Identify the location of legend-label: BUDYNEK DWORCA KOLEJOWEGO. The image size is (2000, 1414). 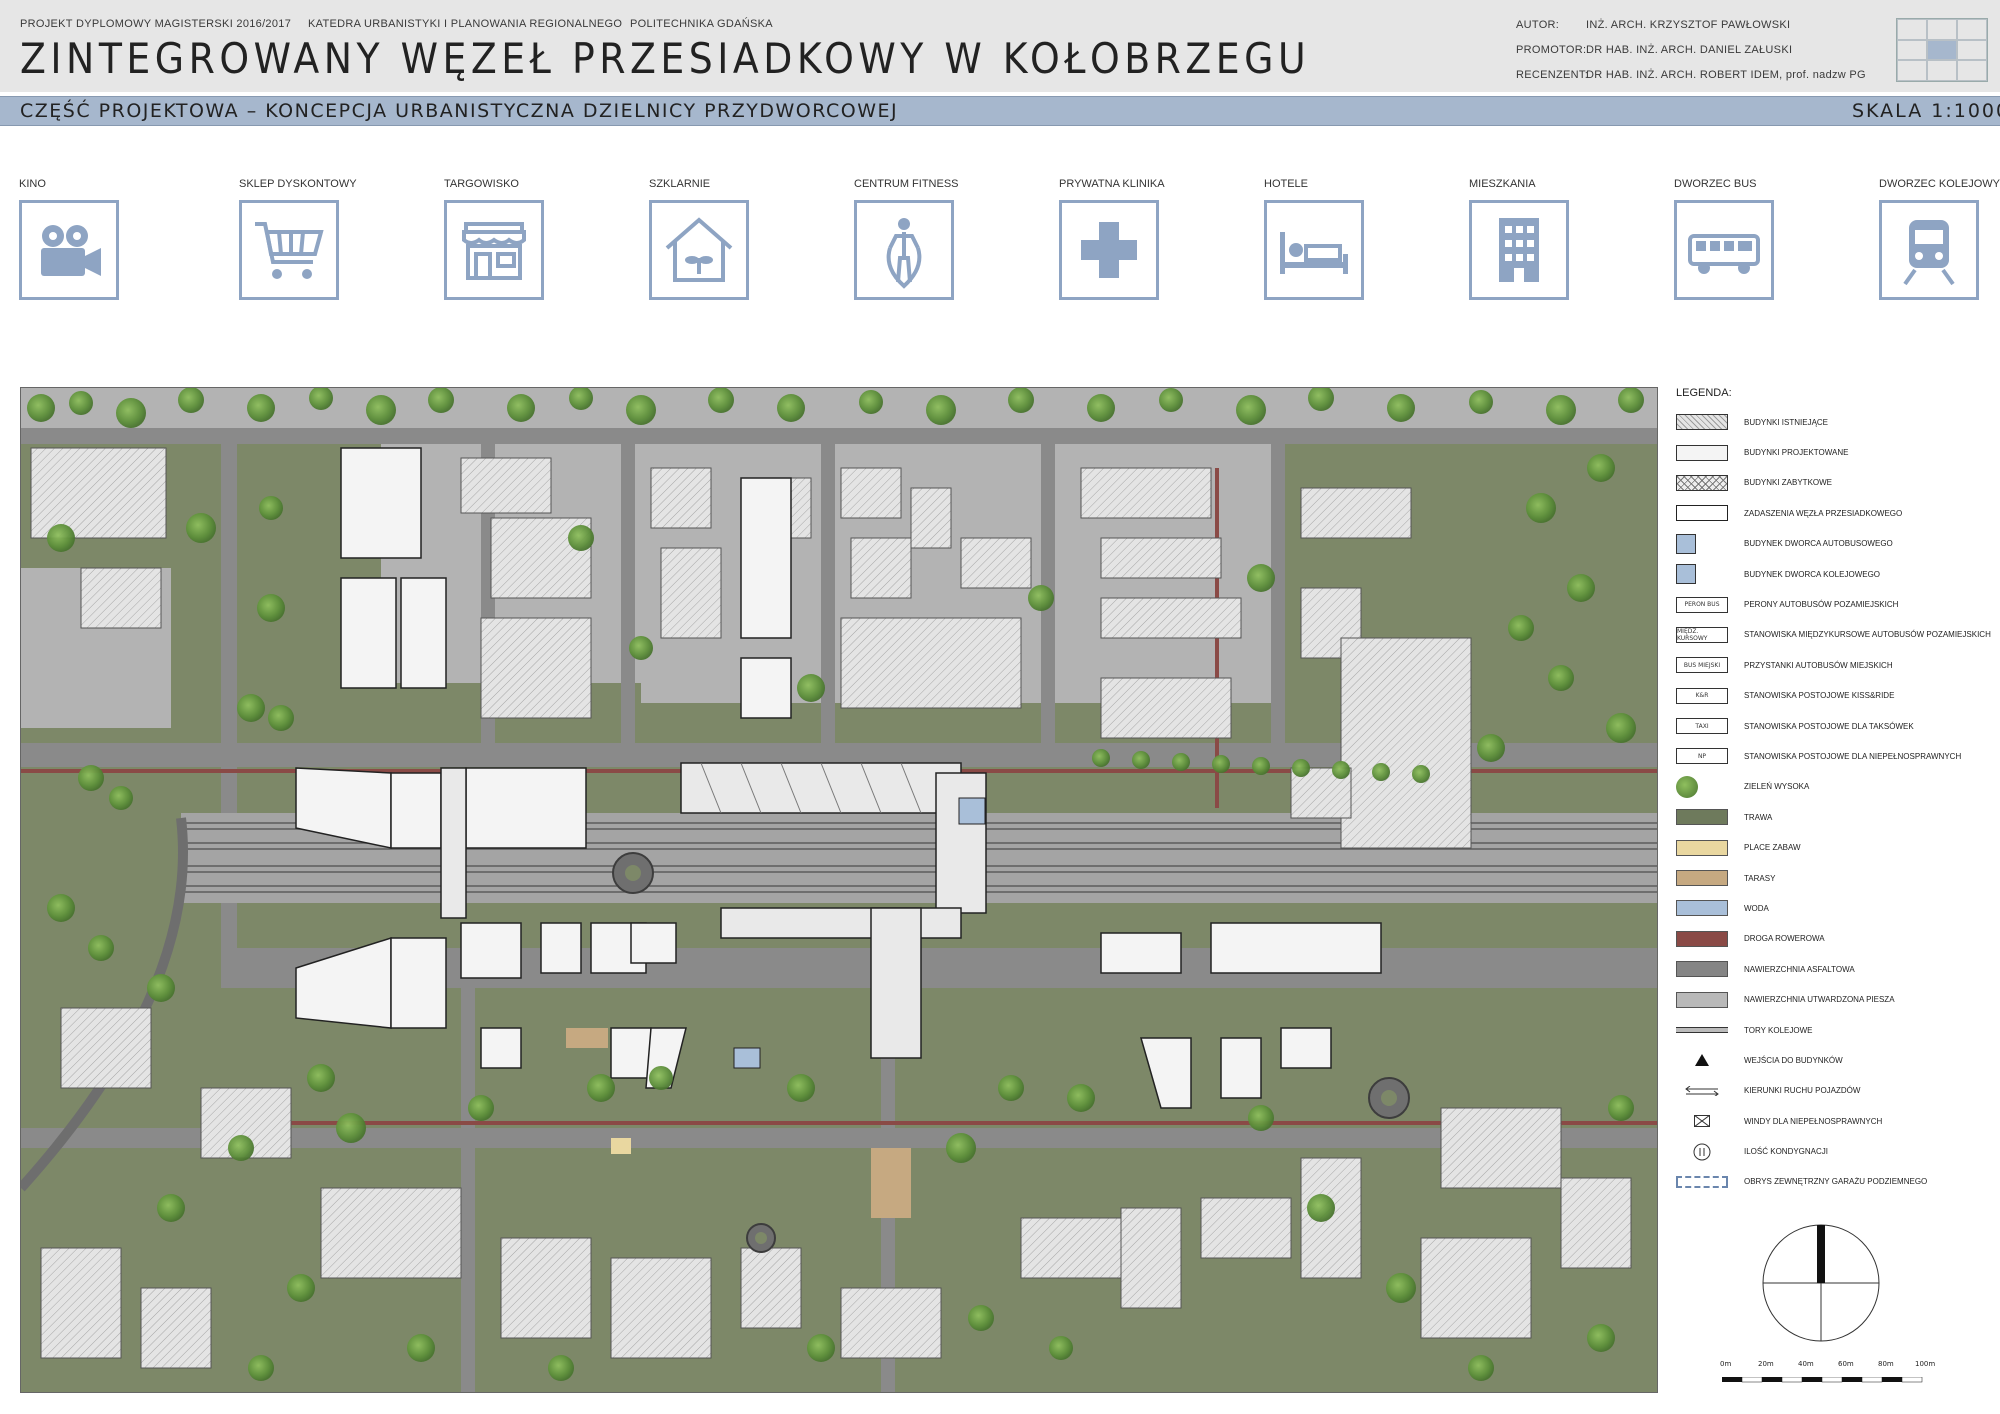
(1812, 574).